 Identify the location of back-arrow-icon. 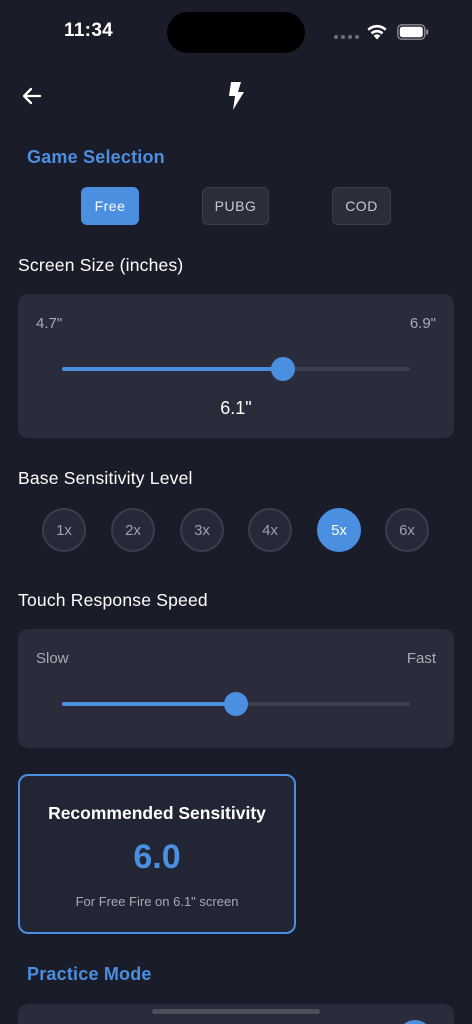
(32, 96).